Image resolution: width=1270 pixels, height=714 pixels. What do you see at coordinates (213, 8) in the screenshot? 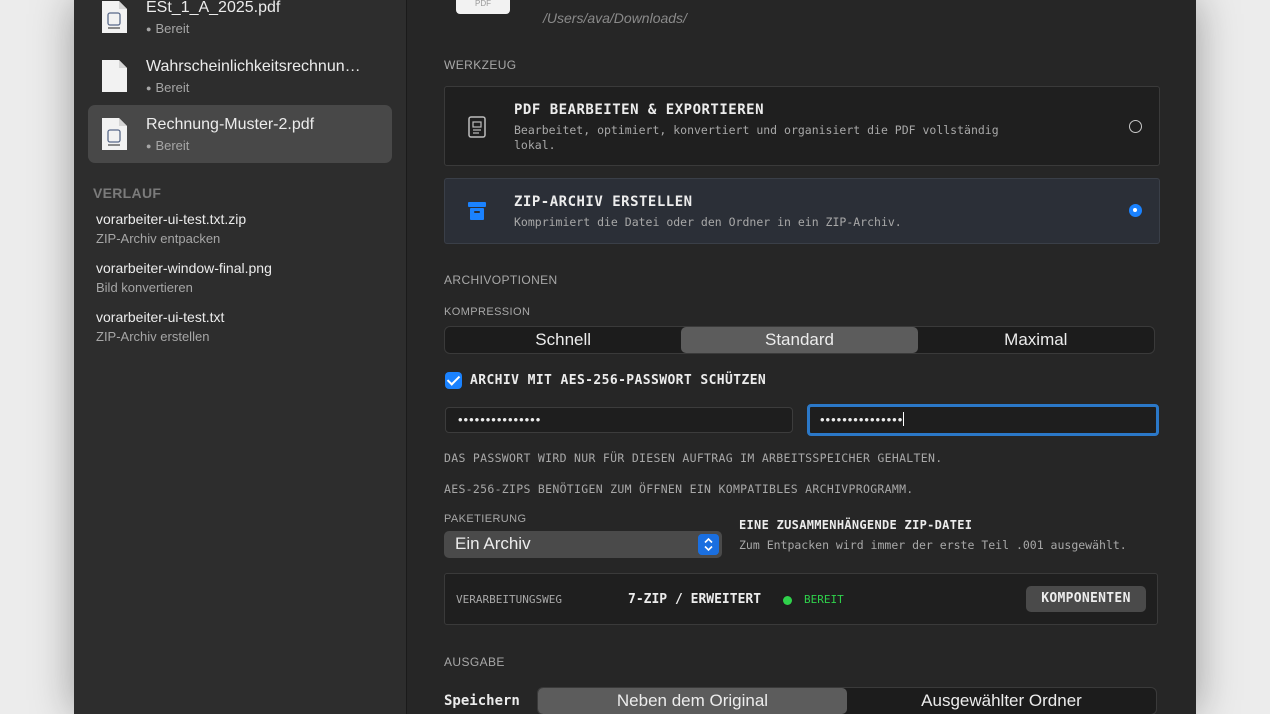
I see `file-name: ESt_1_A_2025.pdf` at bounding box center [213, 8].